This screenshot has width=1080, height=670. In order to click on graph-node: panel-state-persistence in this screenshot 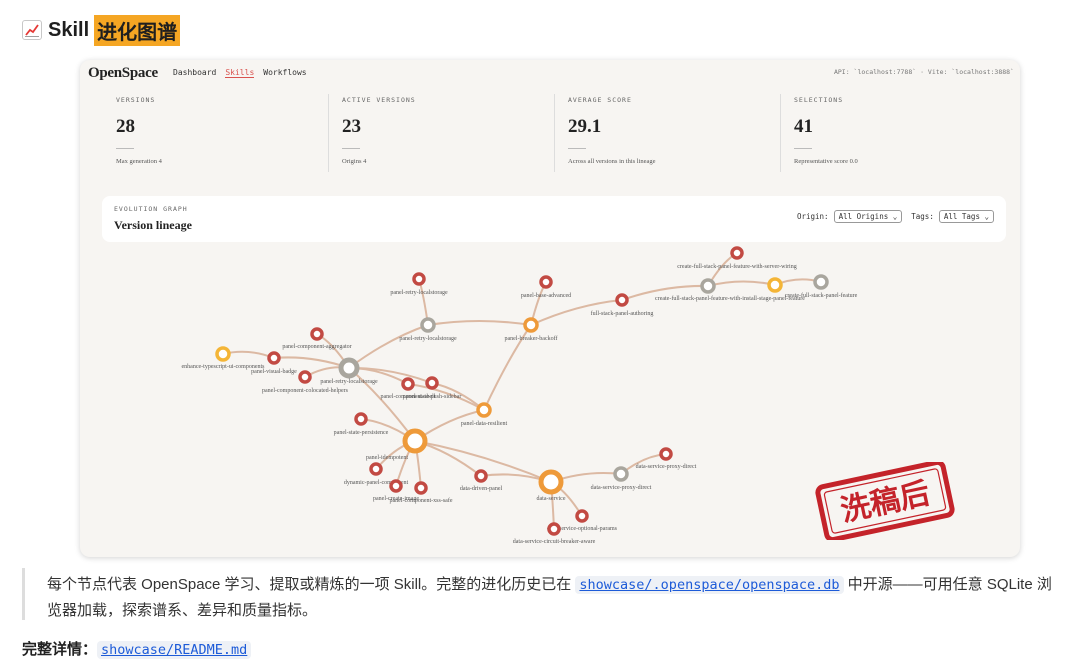, I will do `click(361, 424)`.